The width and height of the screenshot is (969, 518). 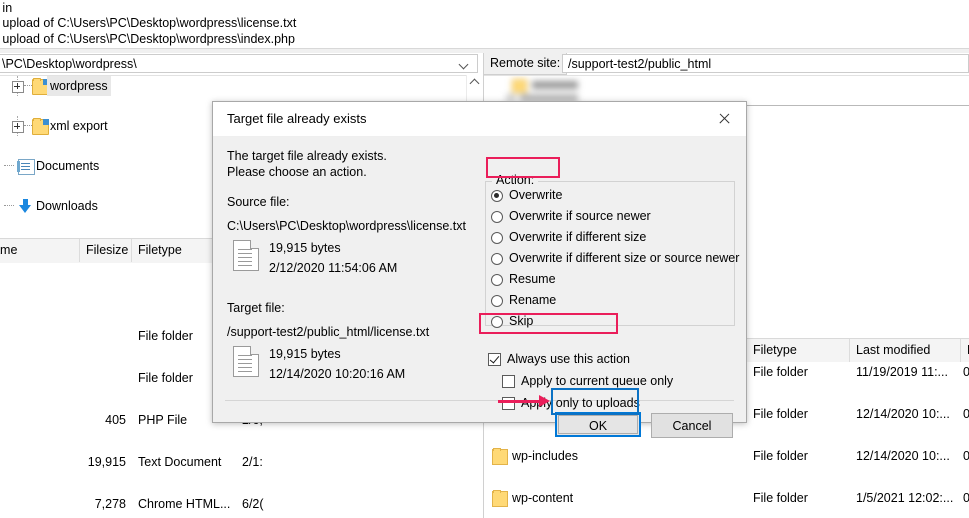 What do you see at coordinates (905, 350) in the screenshot?
I see `column-header-lastmodified: Last modified` at bounding box center [905, 350].